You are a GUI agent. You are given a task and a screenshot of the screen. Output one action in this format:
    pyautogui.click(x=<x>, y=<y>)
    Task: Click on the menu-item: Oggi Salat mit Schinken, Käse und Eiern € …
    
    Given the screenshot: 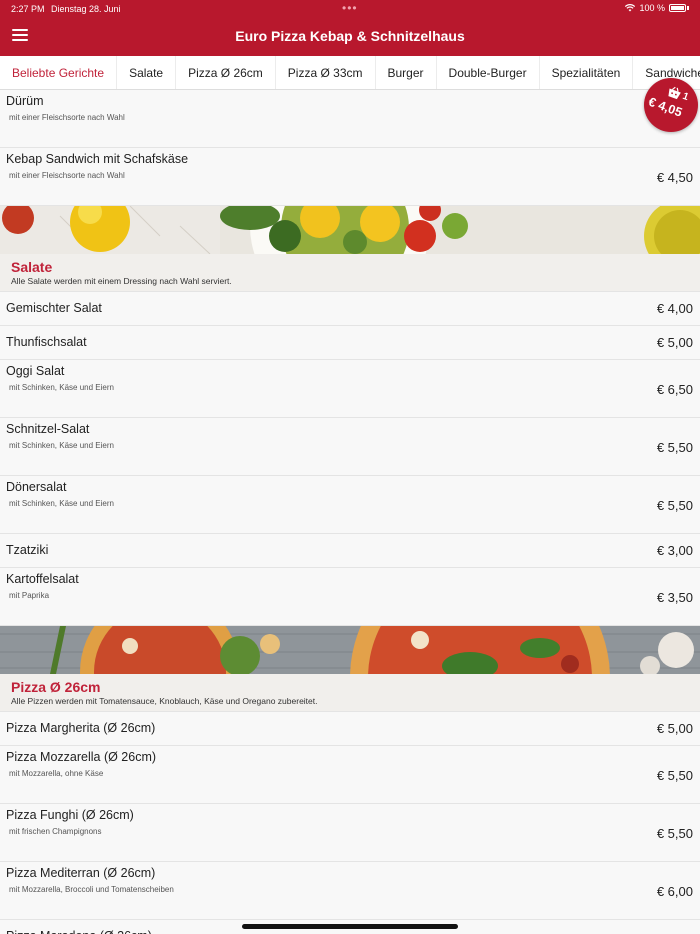 What is the action you would take?
    pyautogui.click(x=350, y=389)
    